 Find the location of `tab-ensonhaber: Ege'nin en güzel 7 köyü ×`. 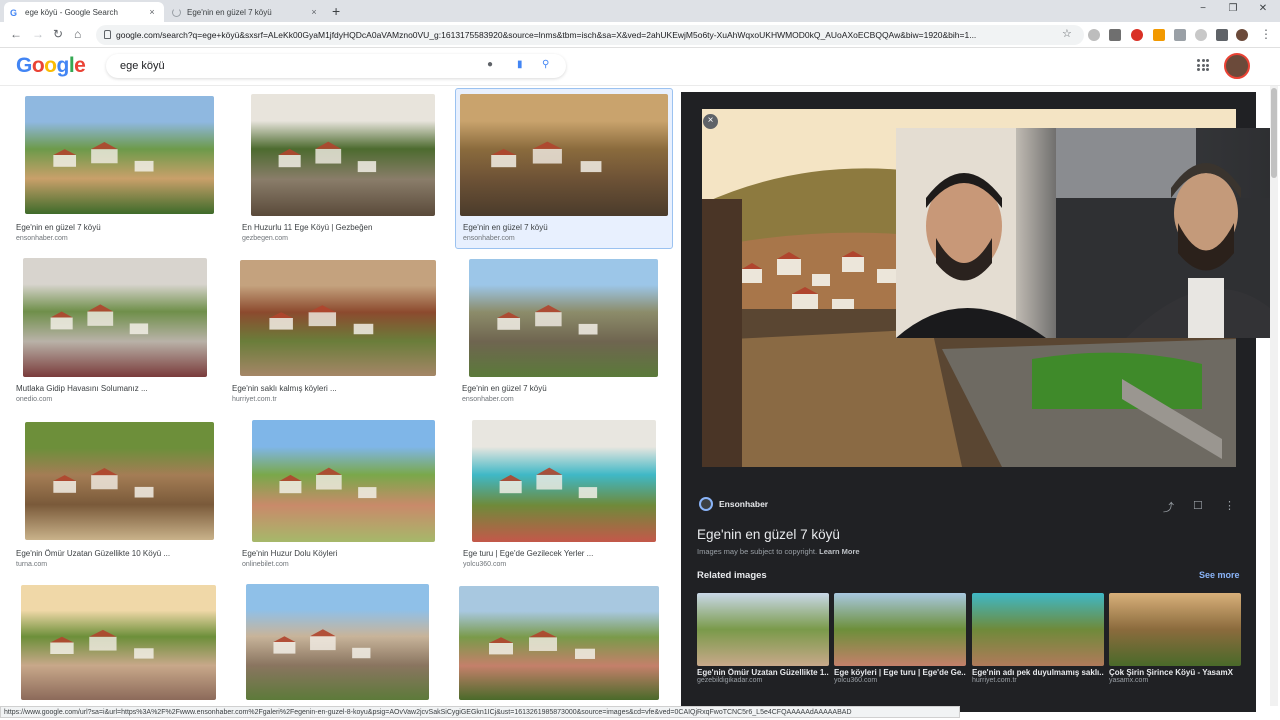

tab-ensonhaber: Ege'nin en güzel 7 köyü × is located at coordinates (246, 12).